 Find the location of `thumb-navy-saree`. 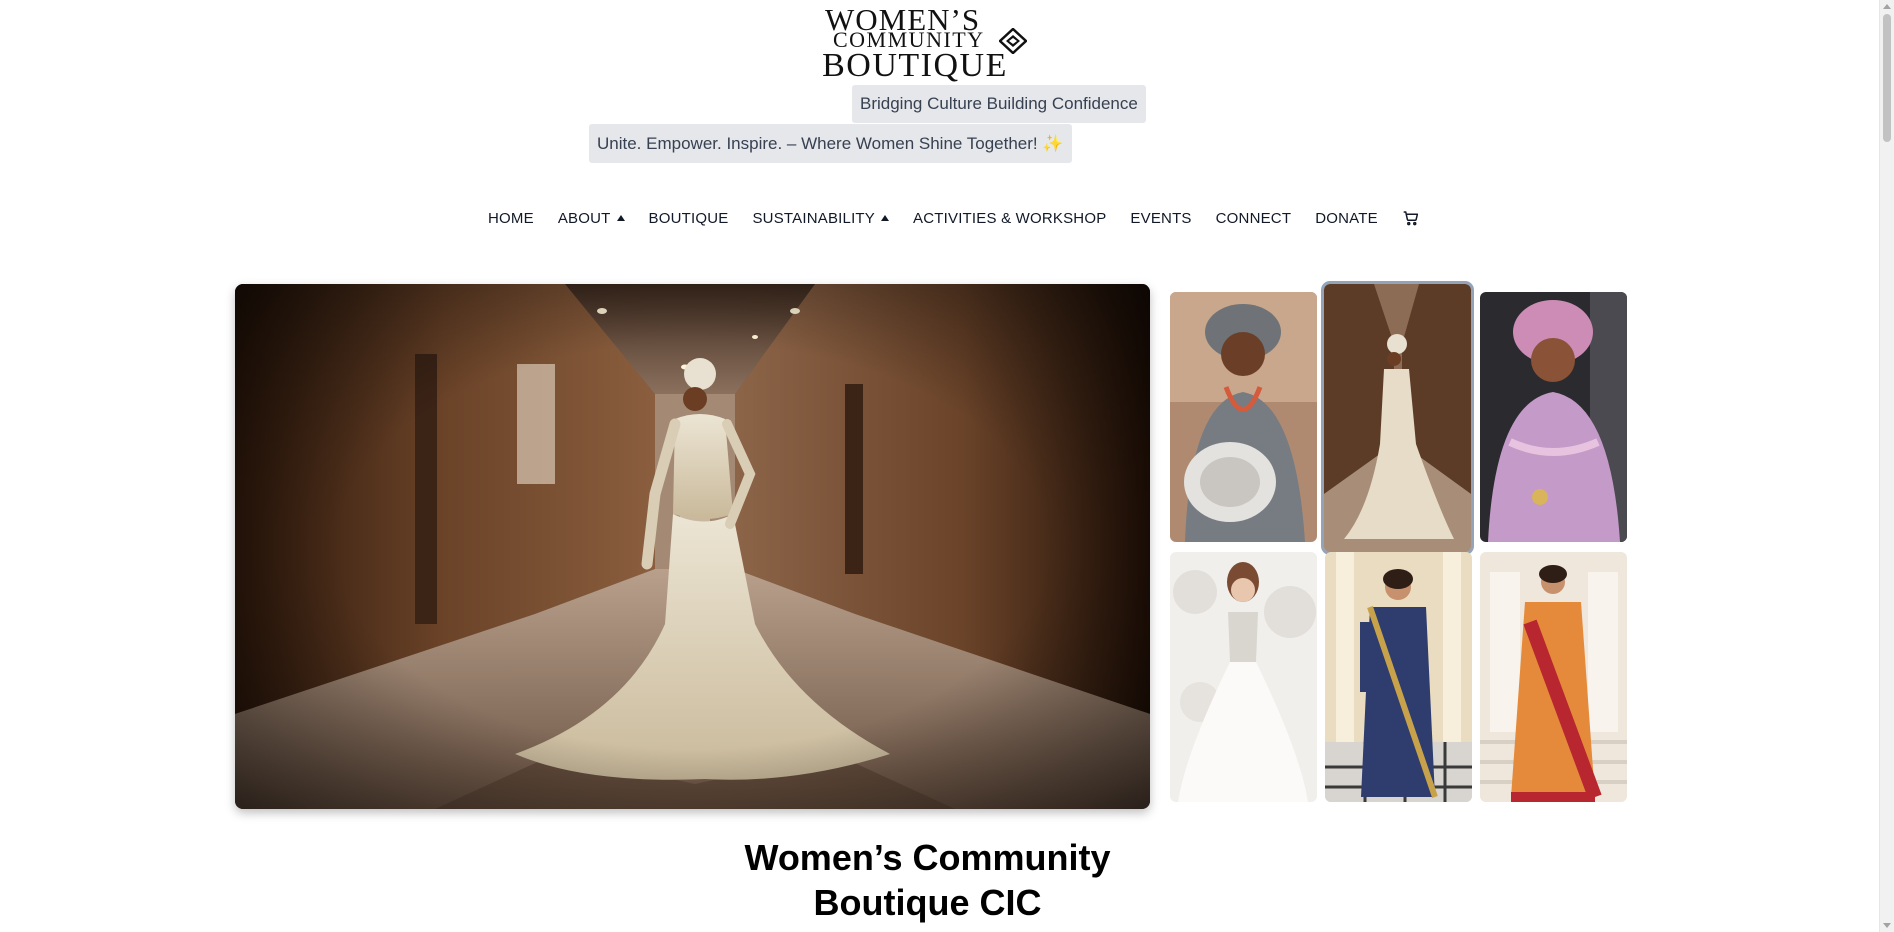

thumb-navy-saree is located at coordinates (1398, 677).